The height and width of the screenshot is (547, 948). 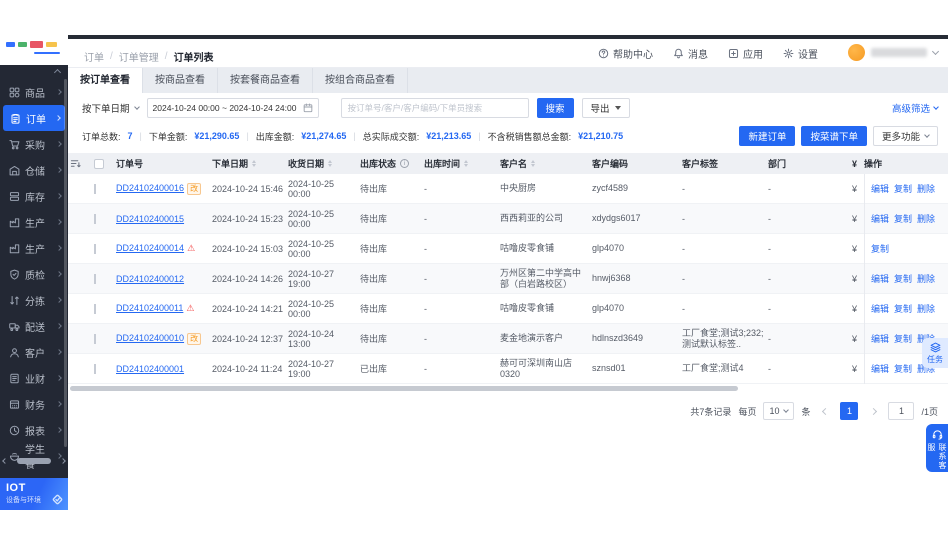 What do you see at coordinates (34, 144) in the screenshot?
I see `sidebar-item-purchase: 采购` at bounding box center [34, 144].